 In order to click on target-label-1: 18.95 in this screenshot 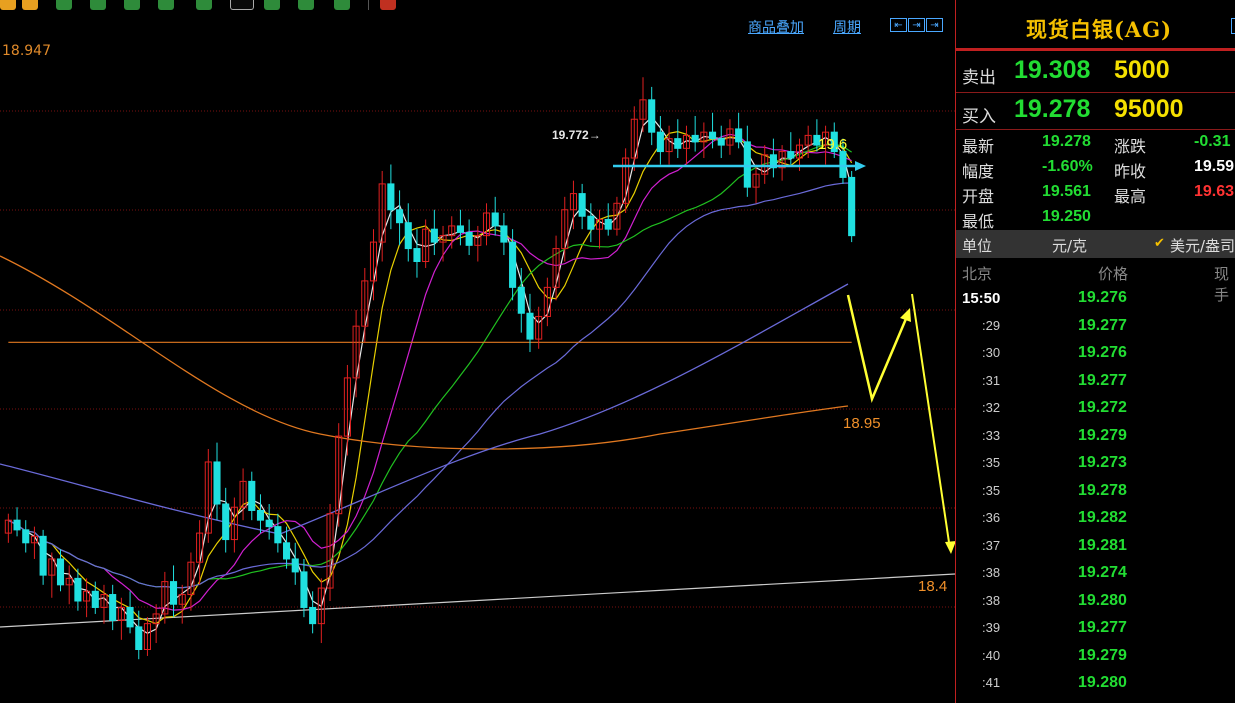, I will do `click(862, 423)`.